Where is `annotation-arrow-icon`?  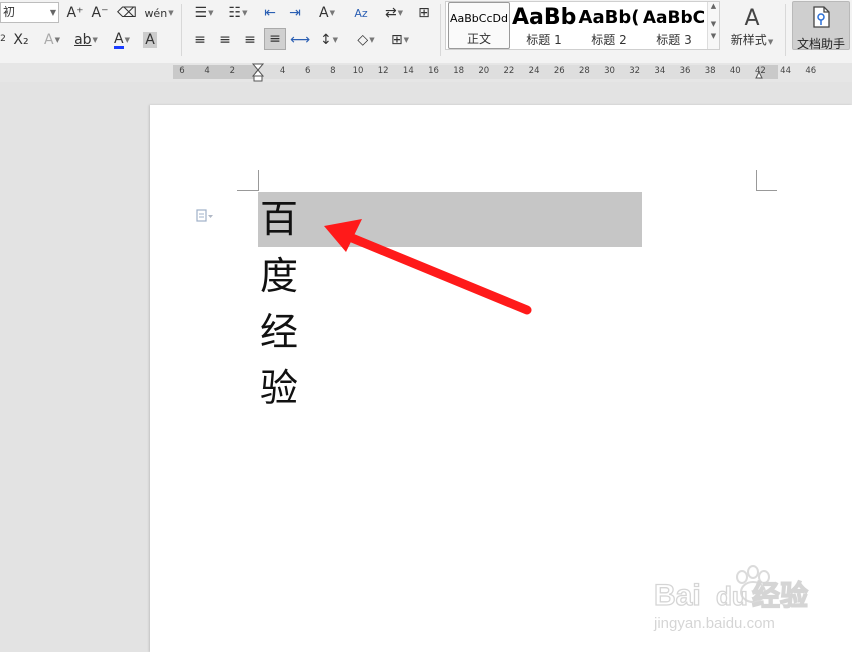
annotation-arrow-icon is located at coordinates (428, 267).